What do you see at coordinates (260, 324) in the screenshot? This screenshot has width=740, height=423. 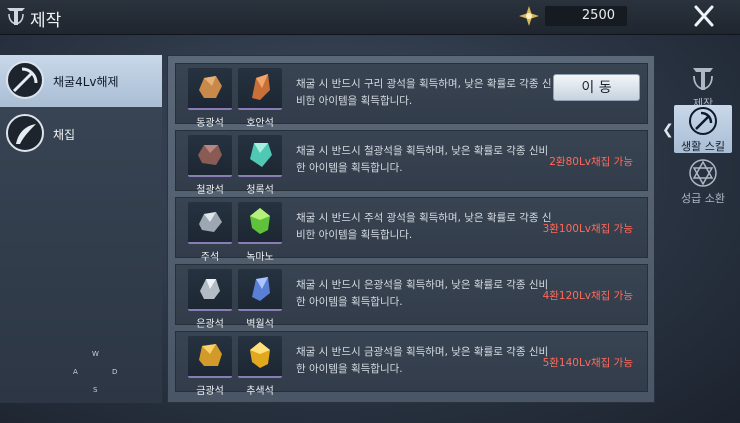 I see `item-name: 벽월석` at bounding box center [260, 324].